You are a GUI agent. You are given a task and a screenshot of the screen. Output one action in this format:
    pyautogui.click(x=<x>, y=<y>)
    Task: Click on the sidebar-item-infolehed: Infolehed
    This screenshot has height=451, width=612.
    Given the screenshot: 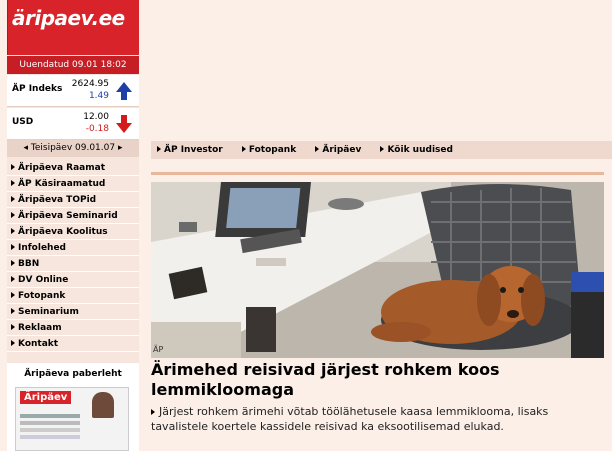 What is the action you would take?
    pyautogui.click(x=73, y=248)
    